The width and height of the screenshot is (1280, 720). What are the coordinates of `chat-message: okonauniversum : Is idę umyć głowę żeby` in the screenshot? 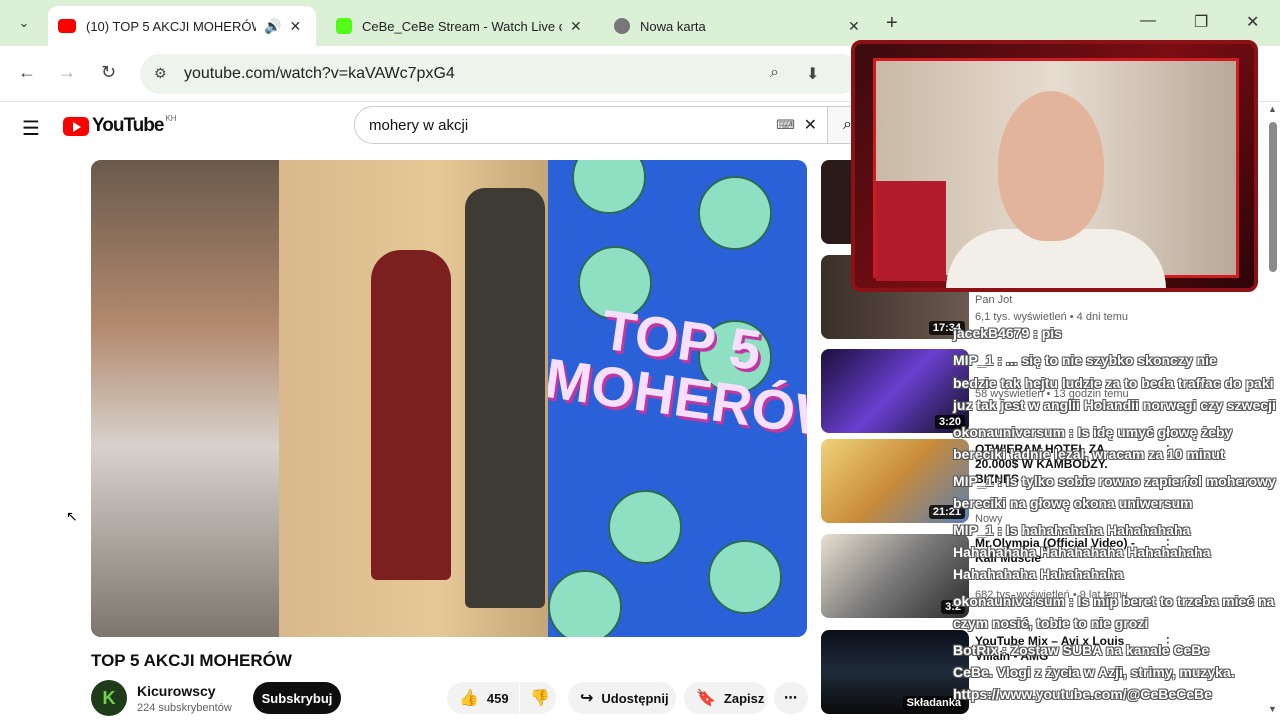 It's located at (1093, 432).